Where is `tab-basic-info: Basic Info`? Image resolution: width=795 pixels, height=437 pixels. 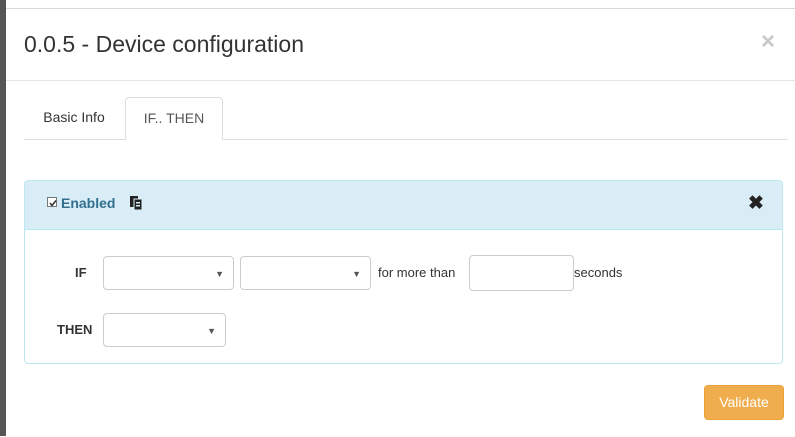 tab-basic-info: Basic Info is located at coordinates (74, 118).